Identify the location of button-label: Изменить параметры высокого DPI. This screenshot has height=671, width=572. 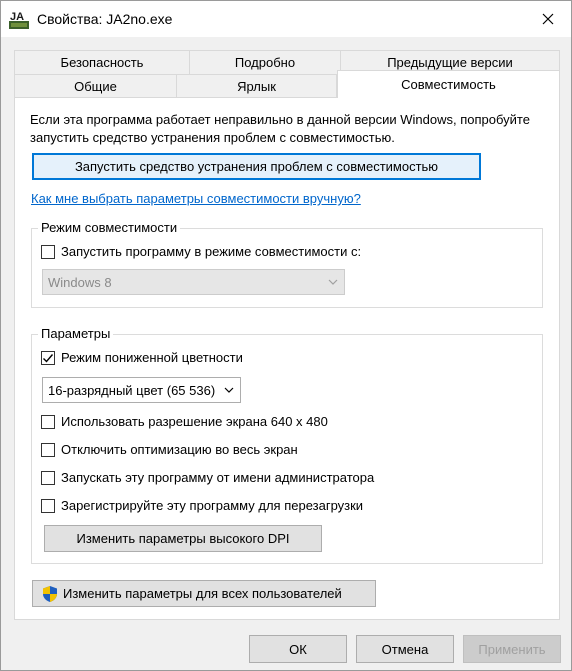
(183, 538).